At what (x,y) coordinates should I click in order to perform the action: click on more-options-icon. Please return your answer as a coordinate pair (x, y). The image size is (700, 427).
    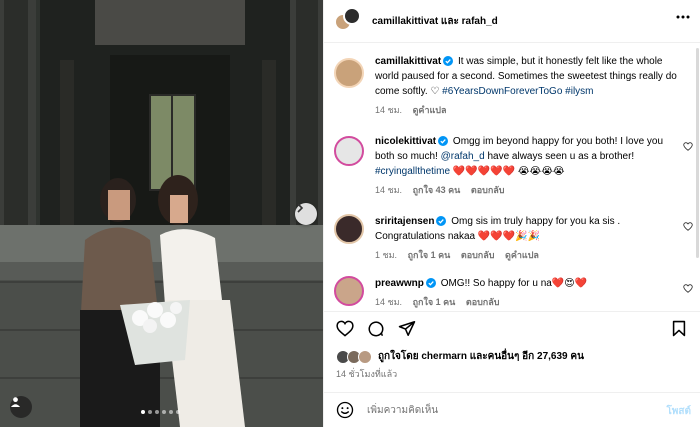
    Looking at the image, I should click on (683, 17).